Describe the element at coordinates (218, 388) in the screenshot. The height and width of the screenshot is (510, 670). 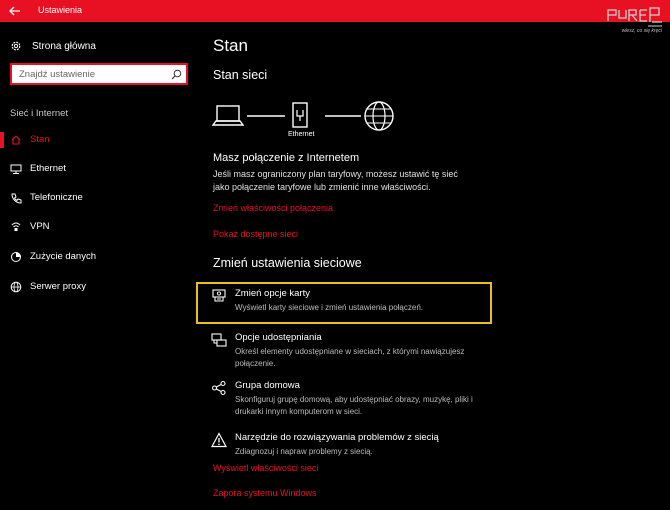
I see `homegroup-icon` at that location.